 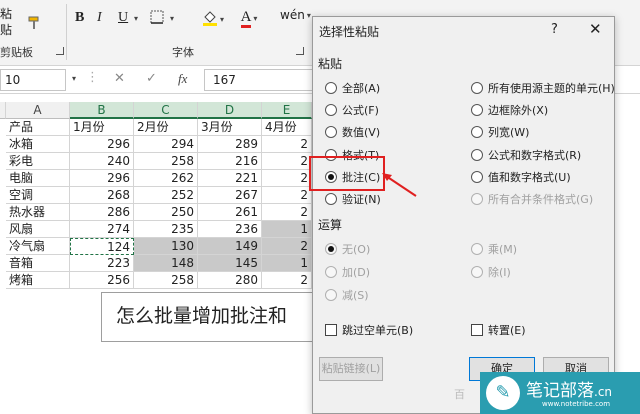 What do you see at coordinates (38, 246) in the screenshot?
I see `product-cell: 冷气扇` at bounding box center [38, 246].